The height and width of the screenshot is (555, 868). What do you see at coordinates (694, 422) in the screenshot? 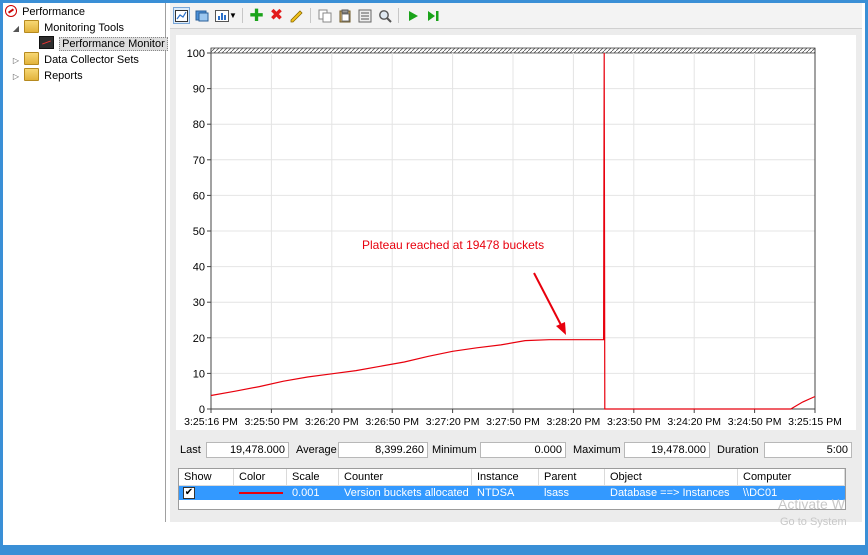
I see `x-tick-label: 3:24:20 PM` at bounding box center [694, 422].